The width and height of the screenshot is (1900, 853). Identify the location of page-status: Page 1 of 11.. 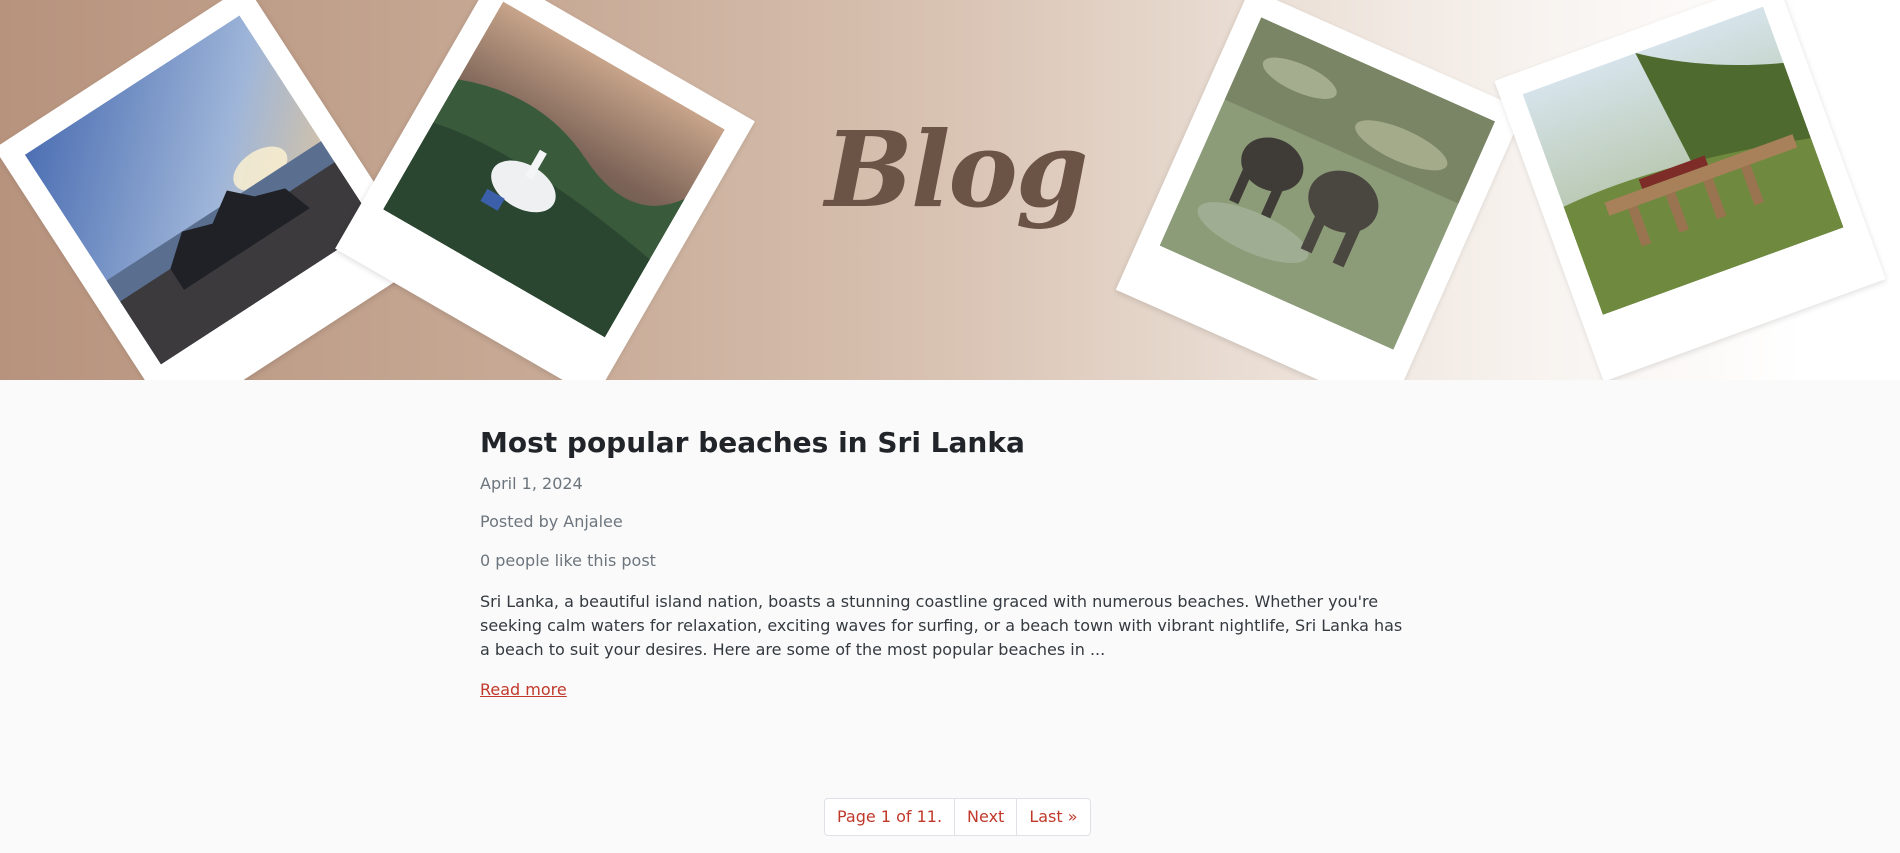
(890, 816).